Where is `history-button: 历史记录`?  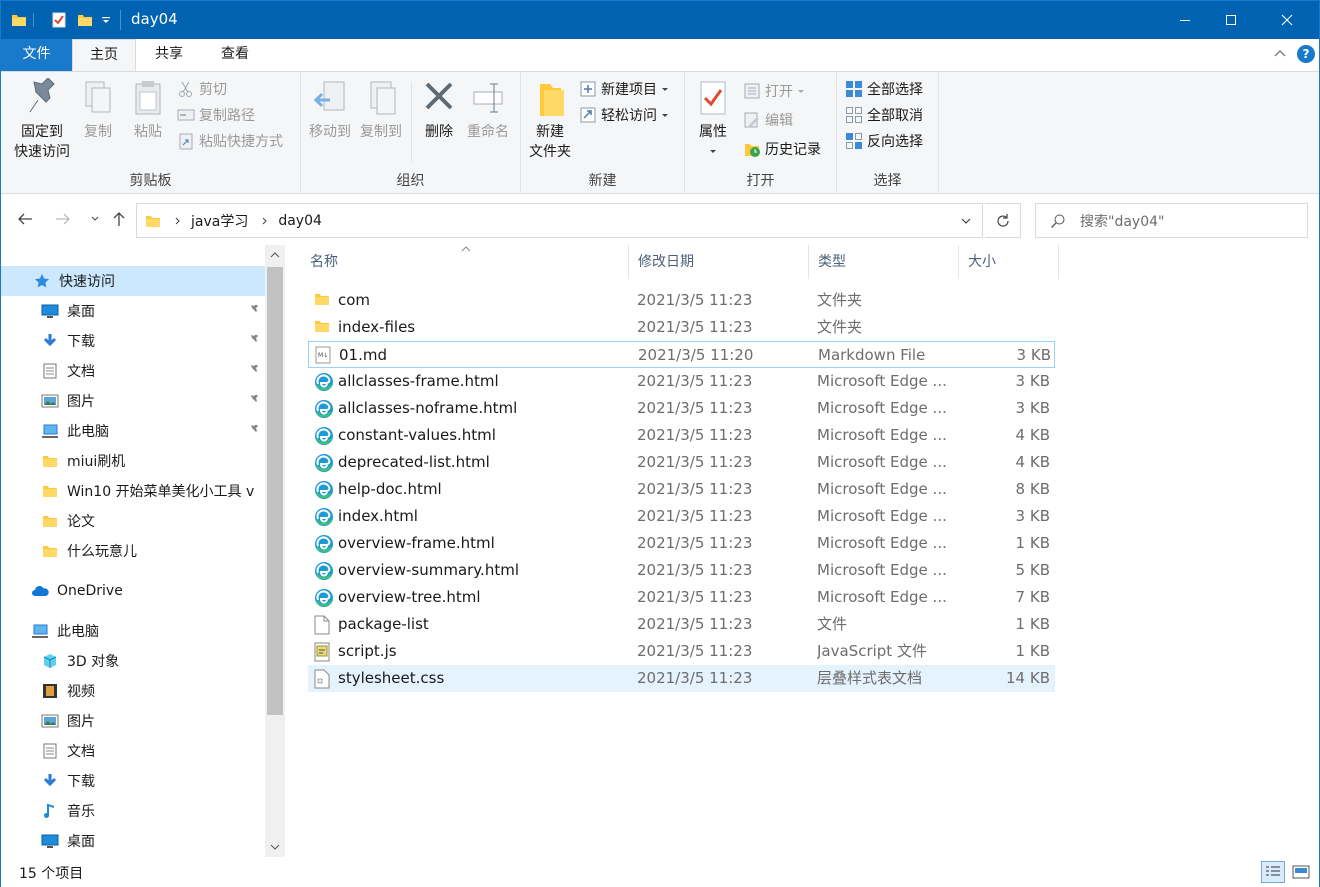 history-button: 历史记录 is located at coordinates (782, 149).